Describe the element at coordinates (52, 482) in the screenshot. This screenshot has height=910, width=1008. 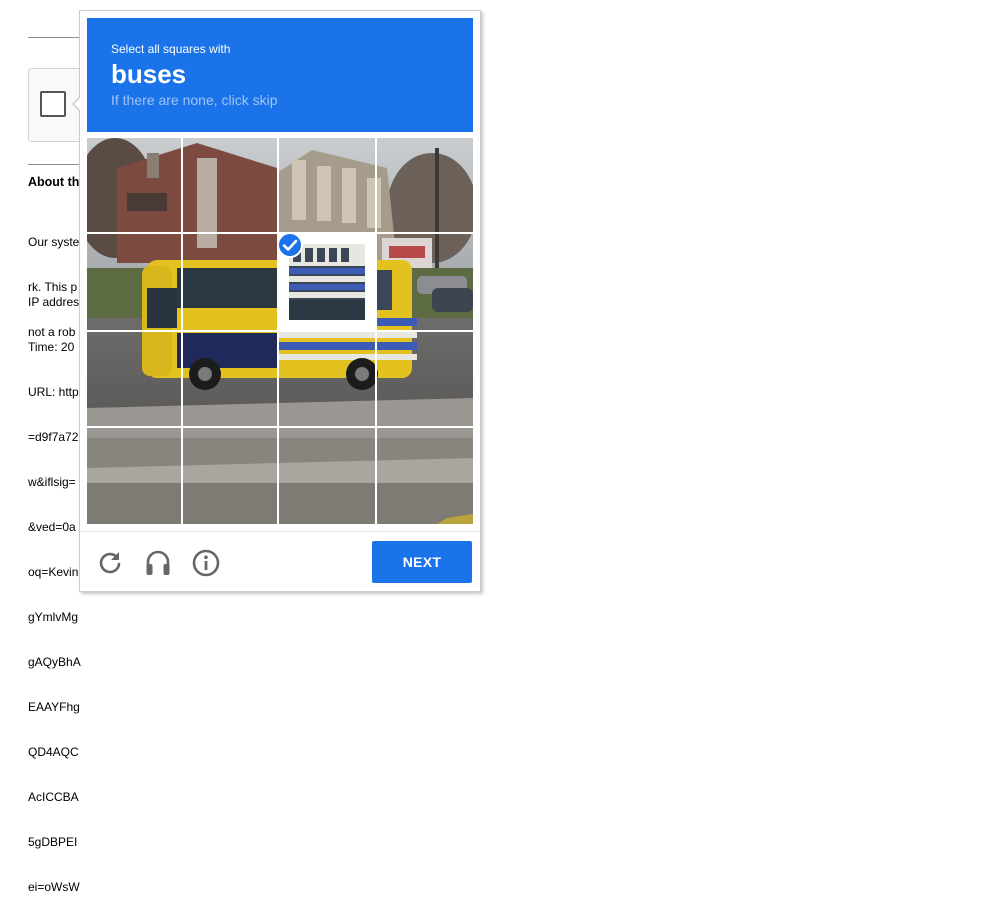
I see `detail-line: w&iflsig=` at that location.